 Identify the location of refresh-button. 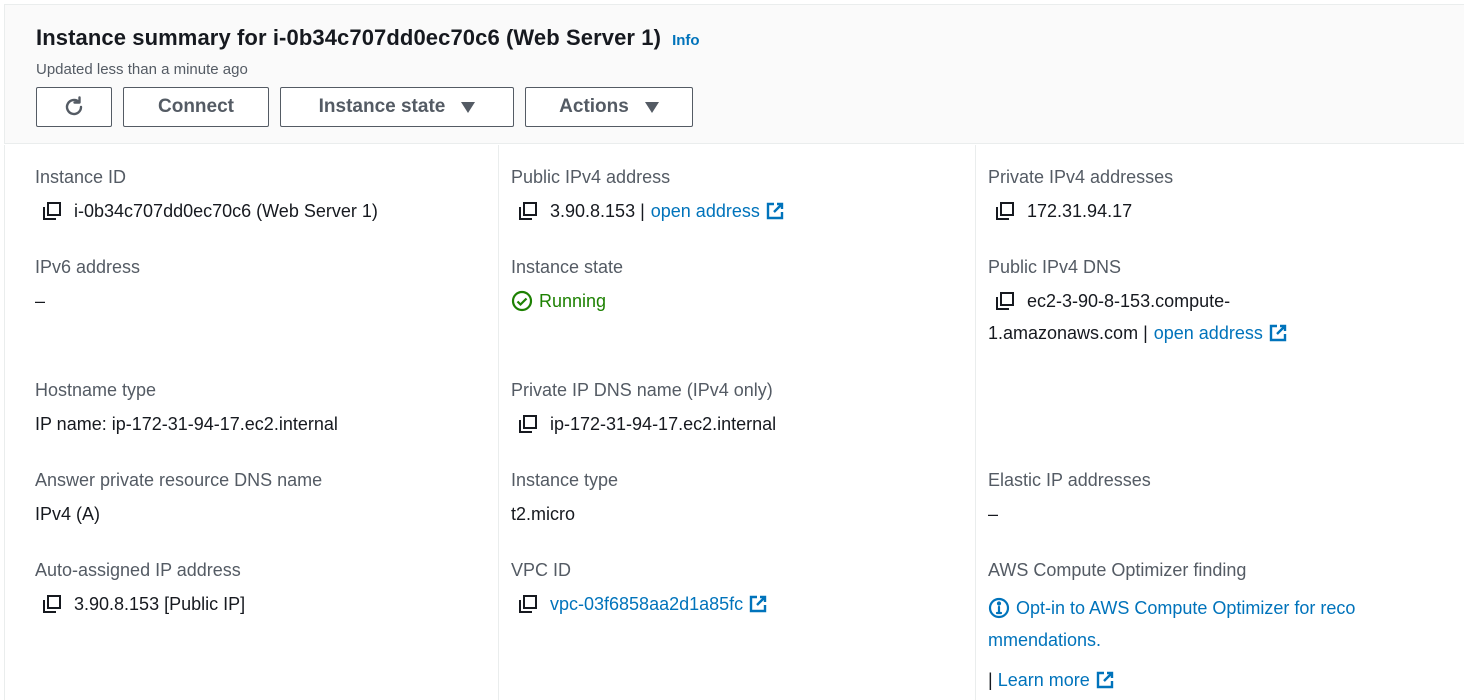
(74, 107).